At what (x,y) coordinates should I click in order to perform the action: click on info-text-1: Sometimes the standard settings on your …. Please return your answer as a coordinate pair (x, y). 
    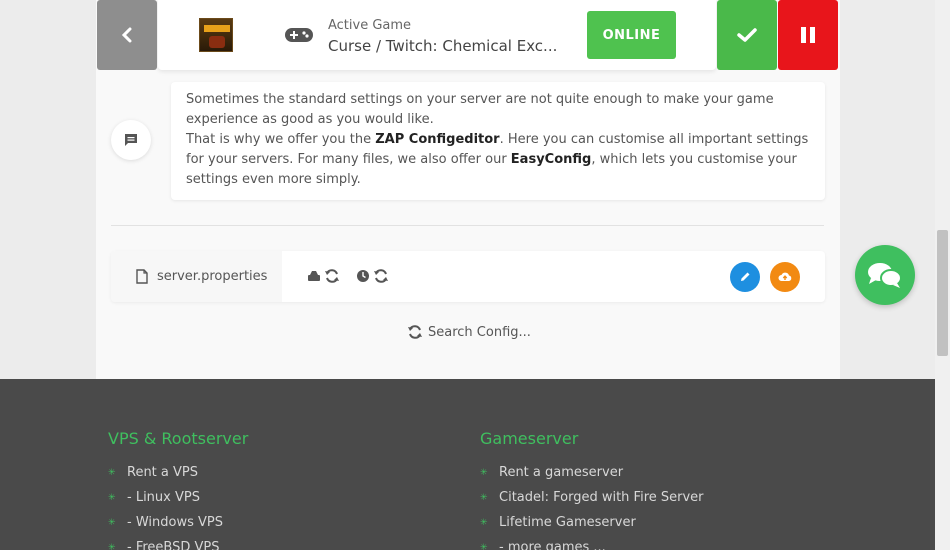
    Looking at the image, I should click on (480, 109).